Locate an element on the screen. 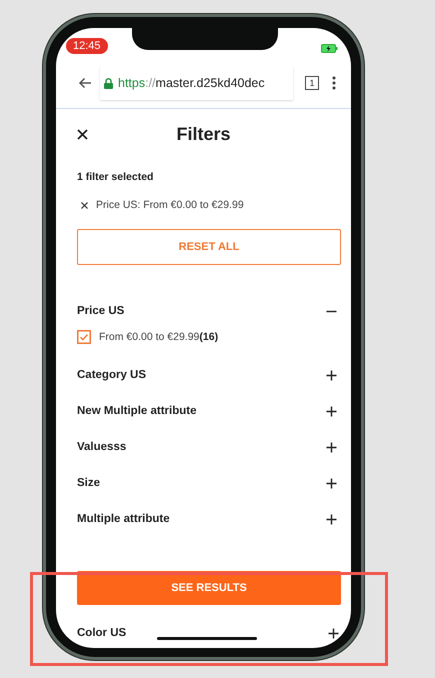 The height and width of the screenshot is (678, 435). filter-chip-label: Price US: From €0.00 to €29.99 is located at coordinates (170, 205).